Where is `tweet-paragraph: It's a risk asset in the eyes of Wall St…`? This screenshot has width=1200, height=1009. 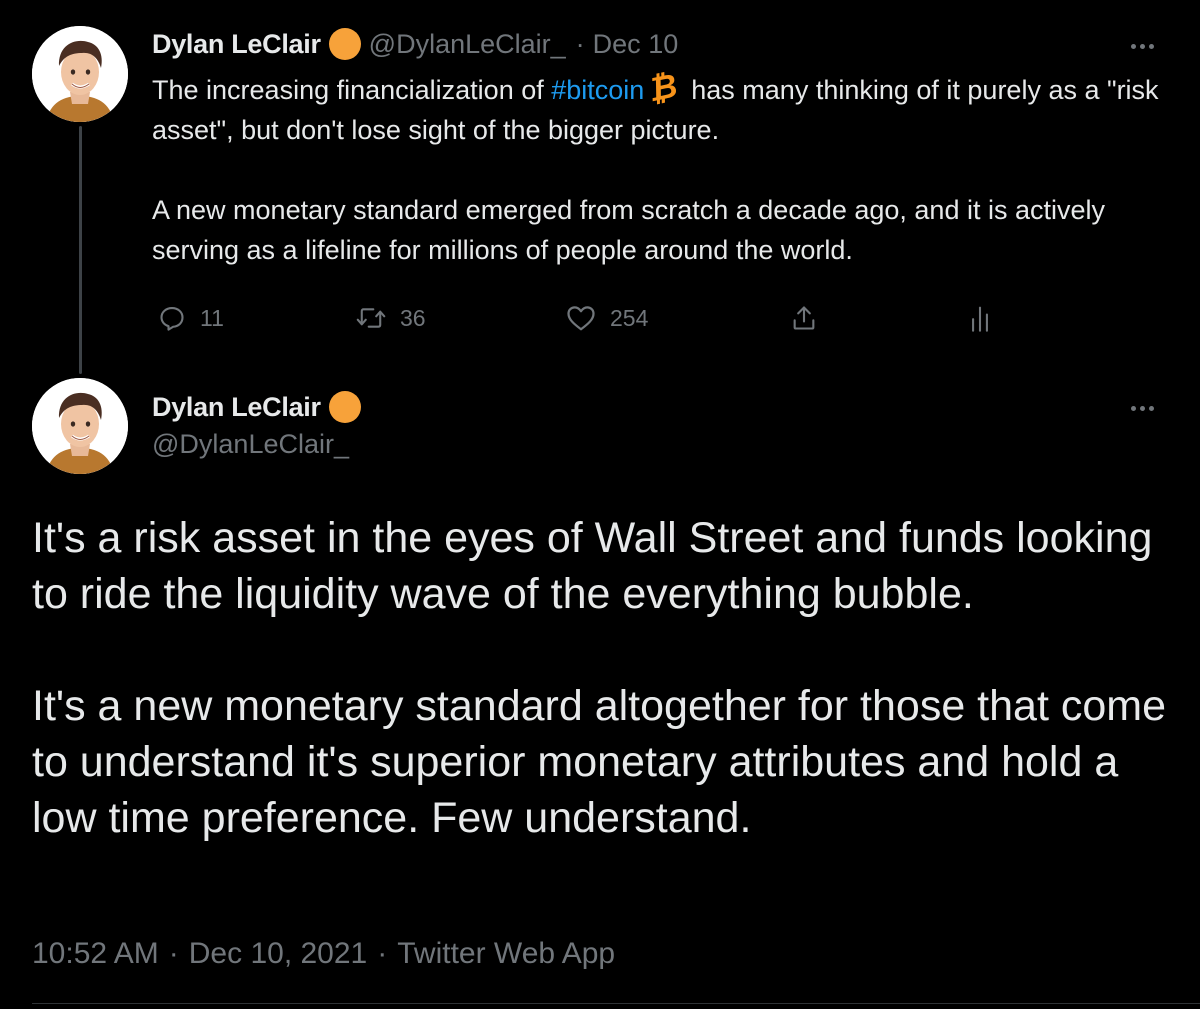
tweet-paragraph: It's a risk asset in the eyes of Wall St… is located at coordinates (592, 566).